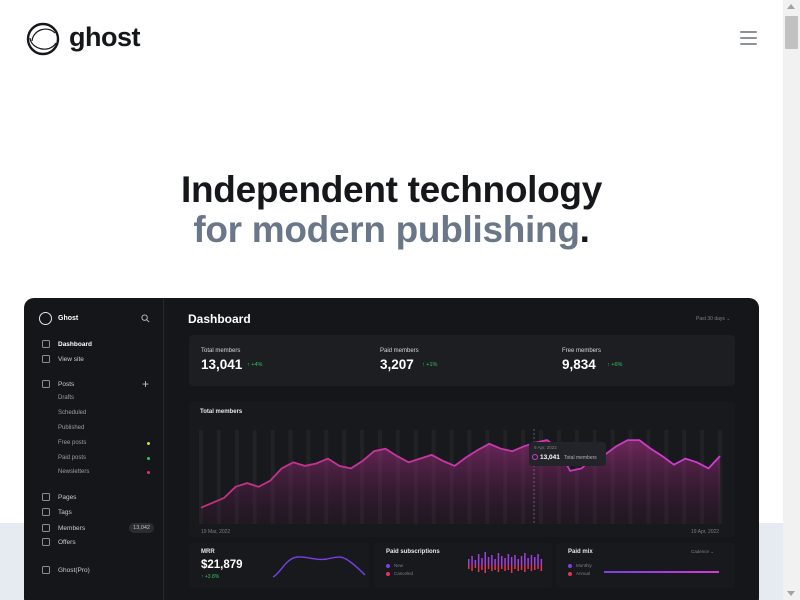 The width and height of the screenshot is (800, 600). What do you see at coordinates (98, 542) in the screenshot?
I see `nav-offers: Offers` at bounding box center [98, 542].